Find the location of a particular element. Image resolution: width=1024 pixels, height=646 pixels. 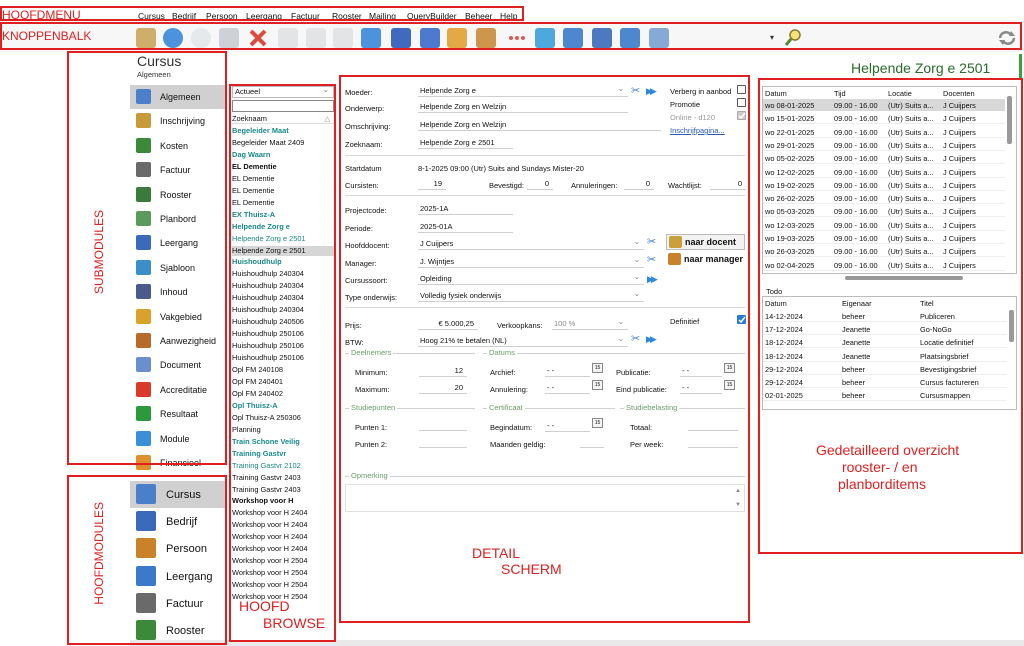

annot-knoppenbalk: KNOPPENBALK is located at coordinates (47, 36).